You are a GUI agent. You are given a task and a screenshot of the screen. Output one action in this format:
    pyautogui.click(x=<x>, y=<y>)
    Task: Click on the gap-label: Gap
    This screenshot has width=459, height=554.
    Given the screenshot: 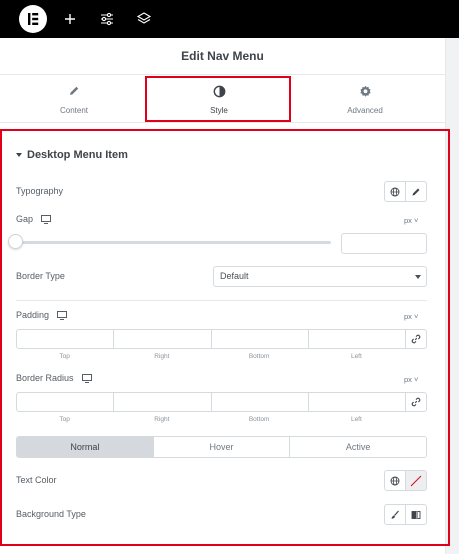 What is the action you would take?
    pyautogui.click(x=34, y=219)
    